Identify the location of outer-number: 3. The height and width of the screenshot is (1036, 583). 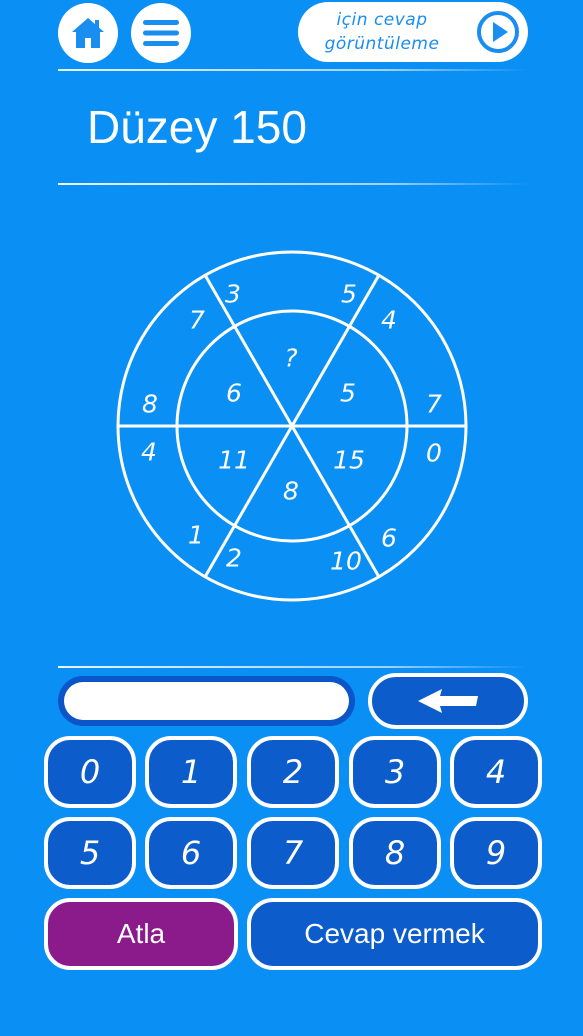
(233, 294).